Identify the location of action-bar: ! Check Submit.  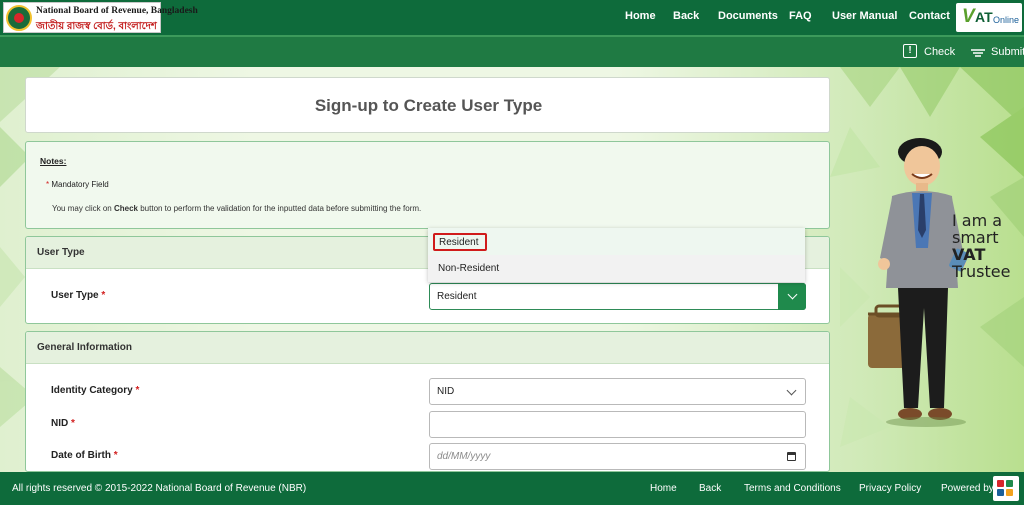
(512, 51).